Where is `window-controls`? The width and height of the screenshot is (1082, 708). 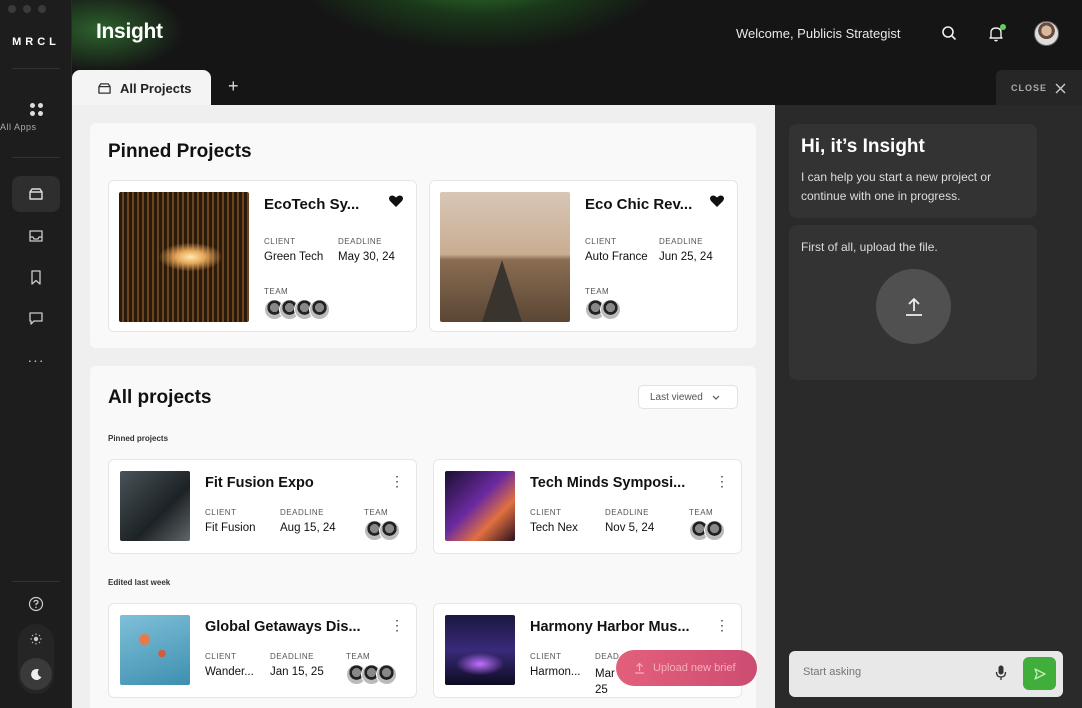 window-controls is located at coordinates (27, 9).